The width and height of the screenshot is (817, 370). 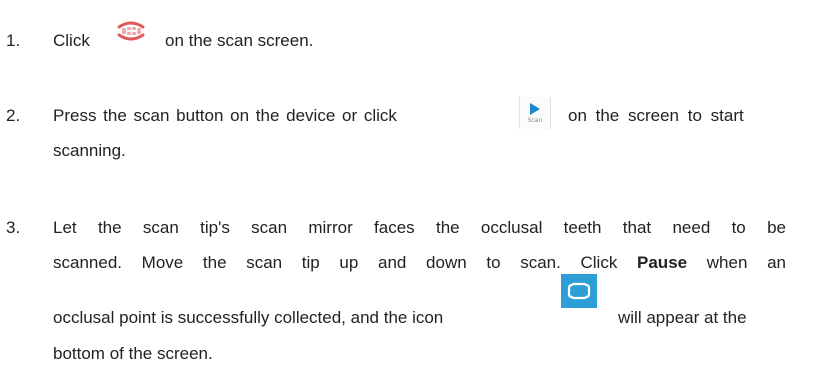 What do you see at coordinates (13, 227) in the screenshot?
I see `step-number: 3.` at bounding box center [13, 227].